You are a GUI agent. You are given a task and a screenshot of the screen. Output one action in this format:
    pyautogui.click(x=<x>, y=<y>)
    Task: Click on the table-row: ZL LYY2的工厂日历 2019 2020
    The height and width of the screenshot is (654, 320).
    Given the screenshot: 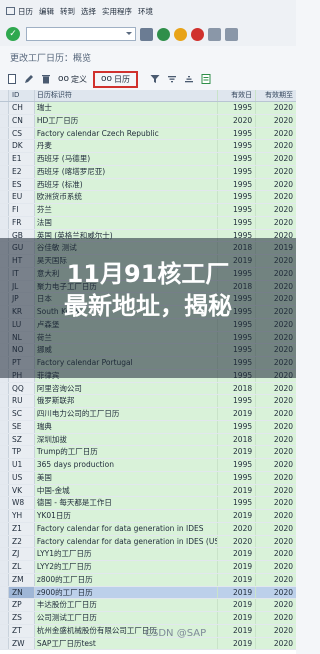 What is the action you would take?
    pyautogui.click(x=148, y=567)
    